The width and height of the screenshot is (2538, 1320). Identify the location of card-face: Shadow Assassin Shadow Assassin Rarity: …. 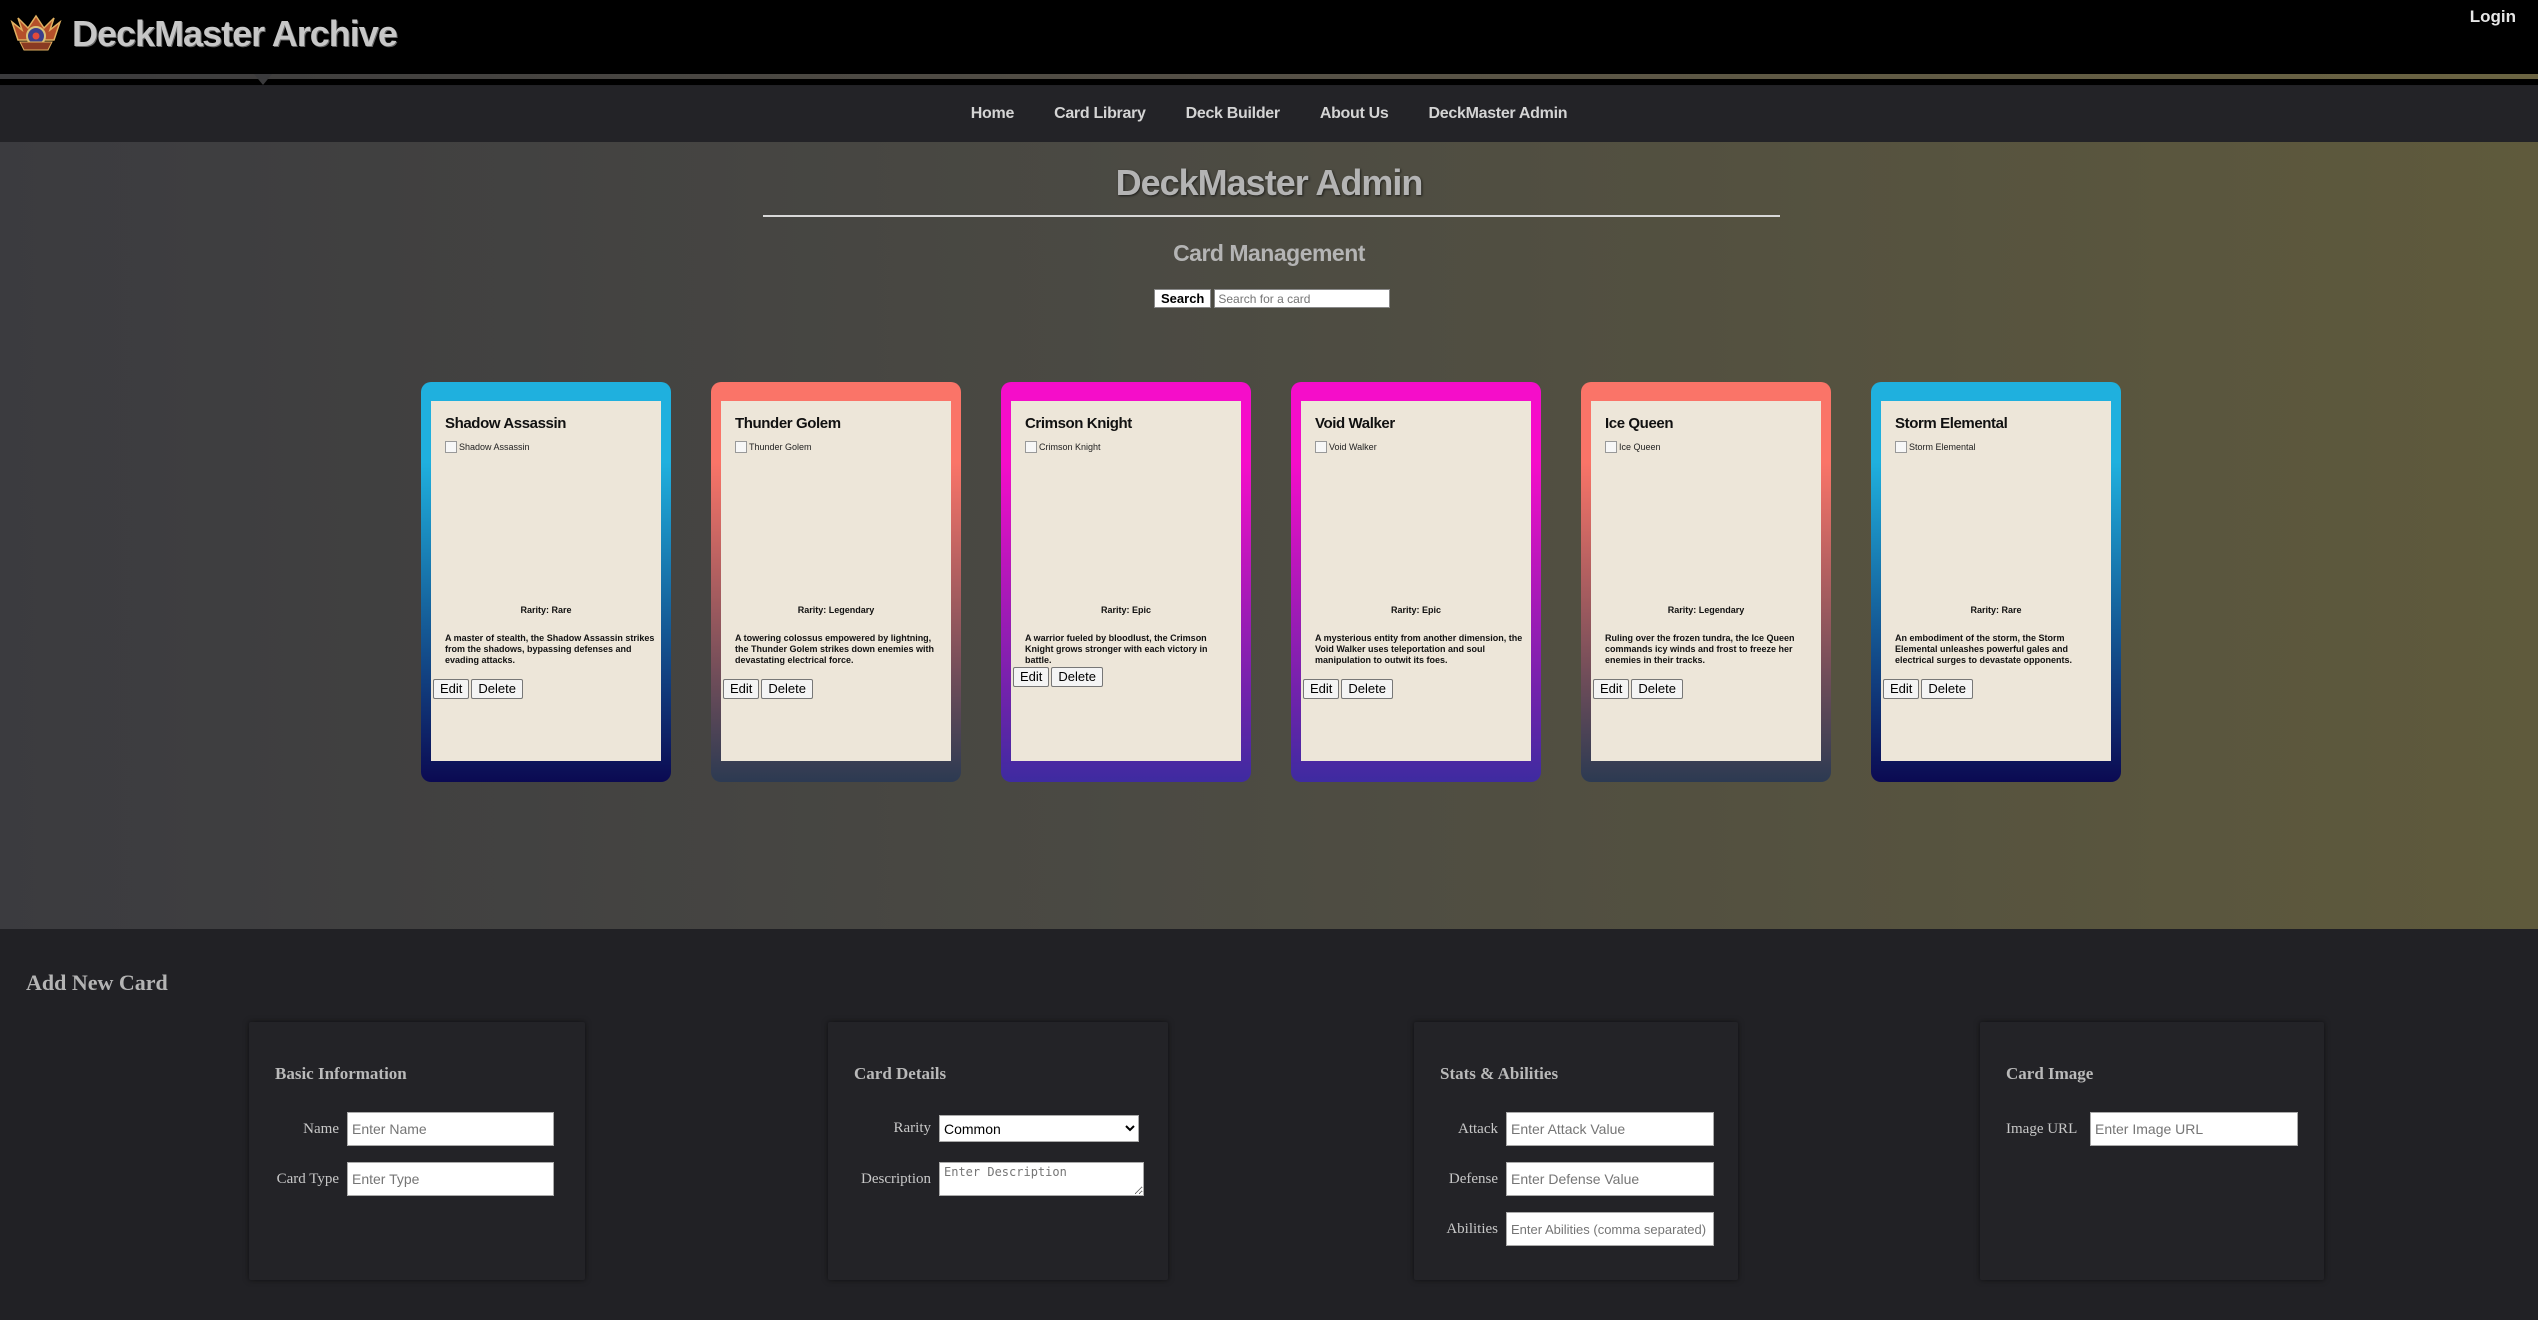
(546, 581).